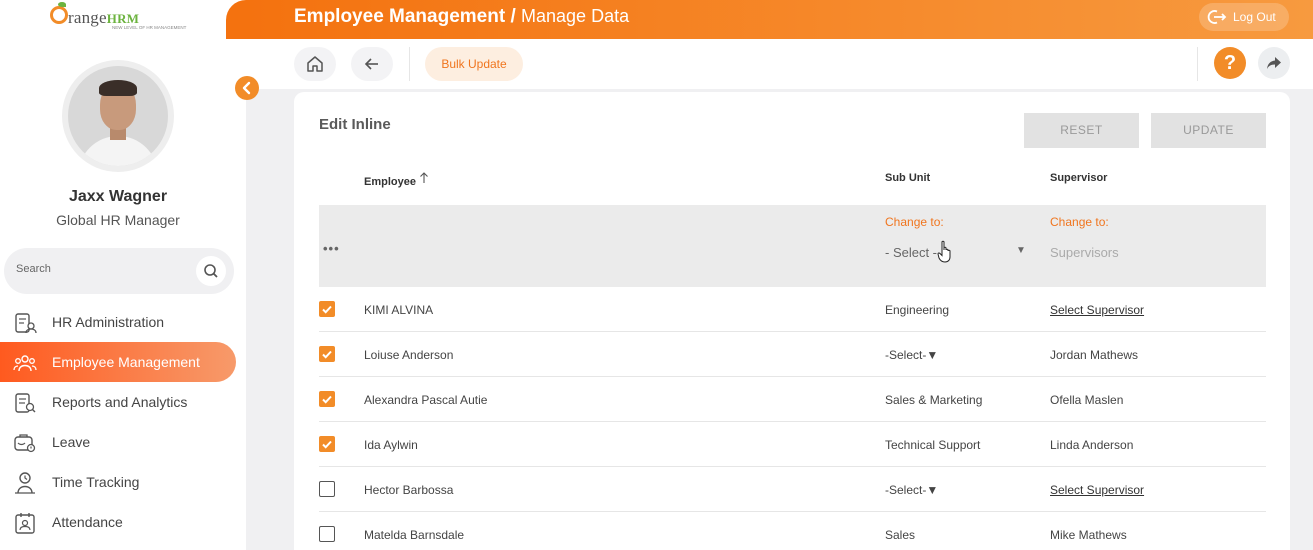  Describe the element at coordinates (118, 196) in the screenshot. I see `user-name: Jaxx Wagner` at that location.